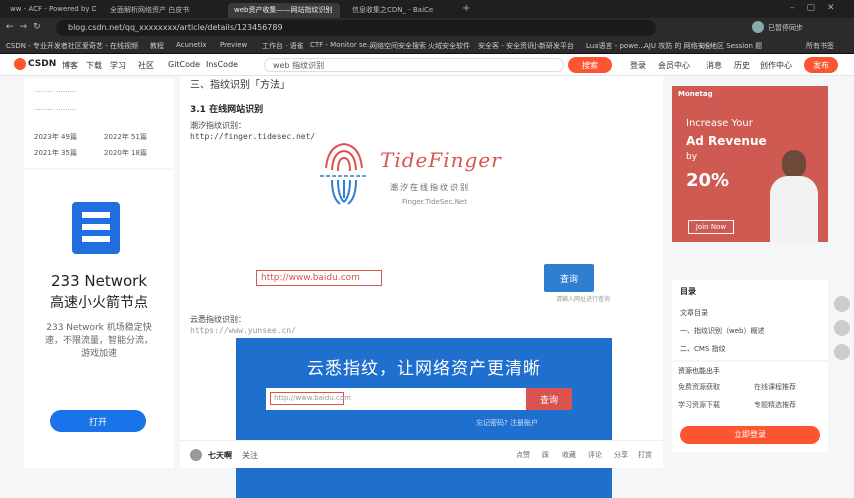 This screenshot has height=498, width=854. I want to click on comment-button: 评论, so click(595, 455).